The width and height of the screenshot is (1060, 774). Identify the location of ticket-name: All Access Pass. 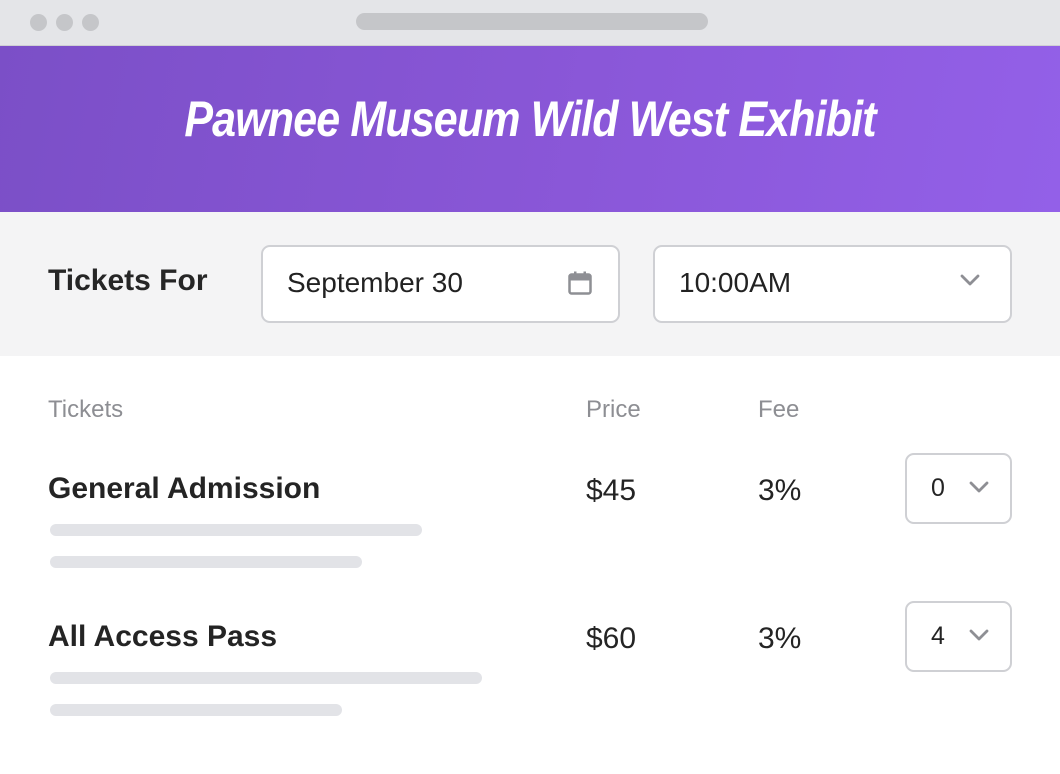
(163, 636).